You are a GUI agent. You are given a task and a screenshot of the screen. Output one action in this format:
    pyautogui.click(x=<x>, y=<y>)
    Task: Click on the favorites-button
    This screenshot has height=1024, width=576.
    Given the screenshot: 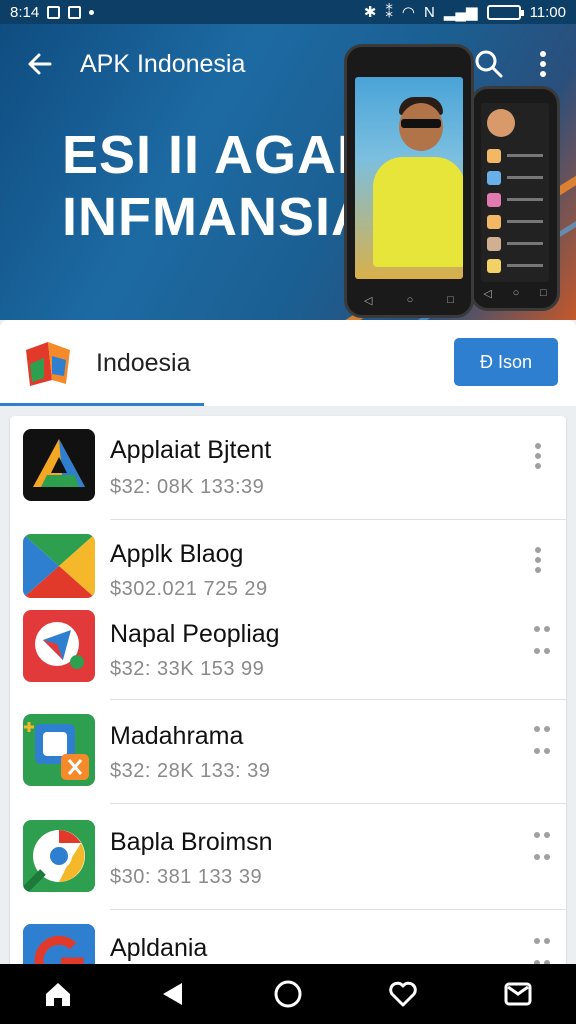 What is the action you would take?
    pyautogui.click(x=403, y=994)
    